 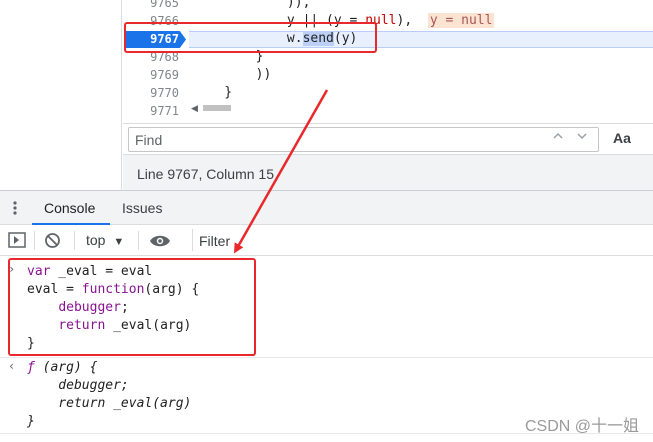 What do you see at coordinates (160, 242) in the screenshot?
I see `eye-icon` at bounding box center [160, 242].